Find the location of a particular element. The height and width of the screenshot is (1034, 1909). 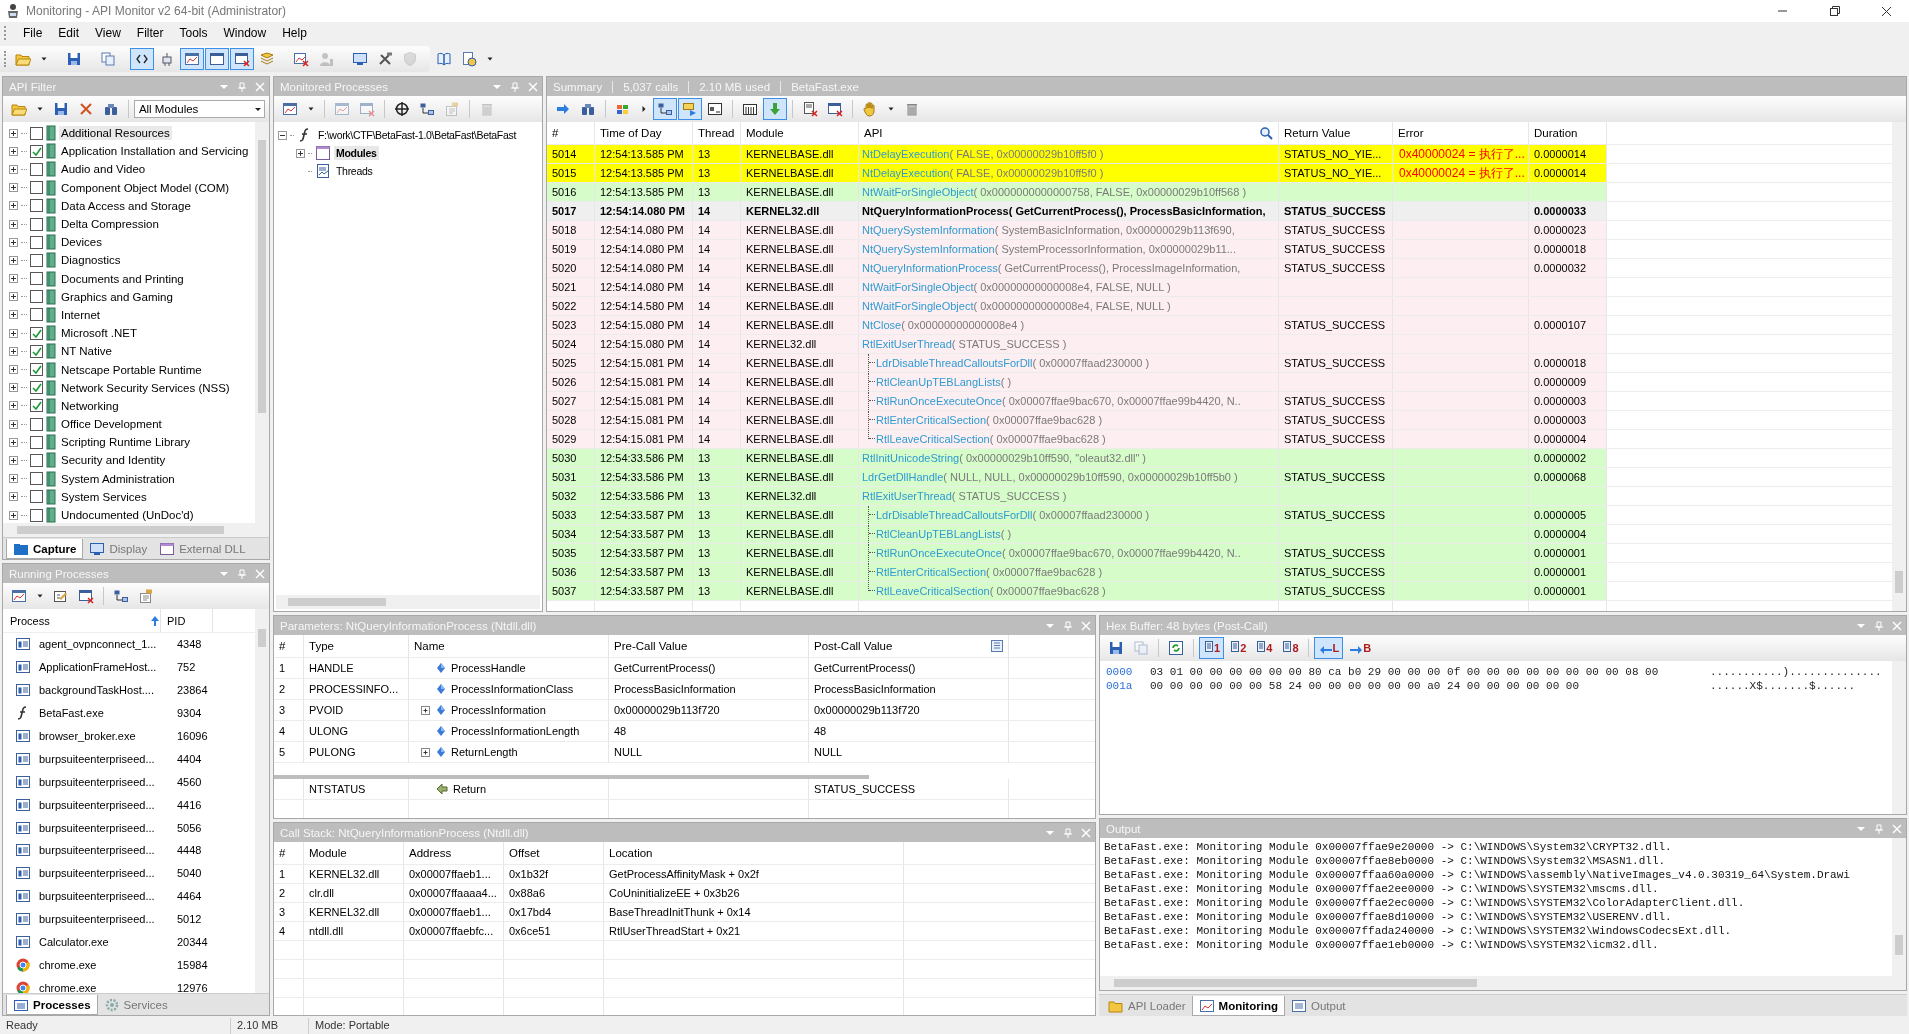

module-dropdown: All Modules is located at coordinates (199, 109).